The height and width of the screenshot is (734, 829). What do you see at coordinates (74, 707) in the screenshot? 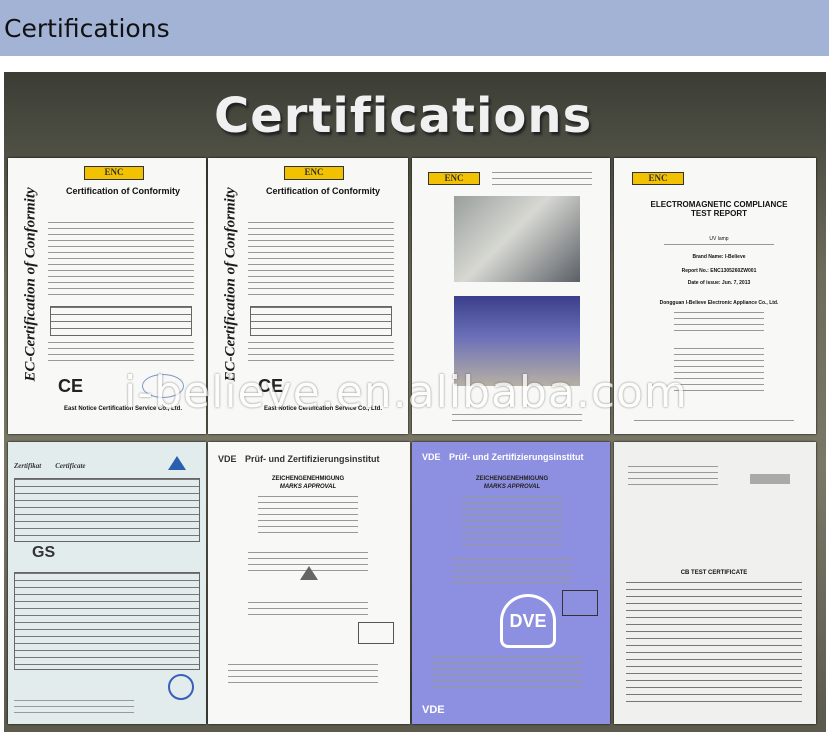
I see `certificate-footer` at bounding box center [74, 707].